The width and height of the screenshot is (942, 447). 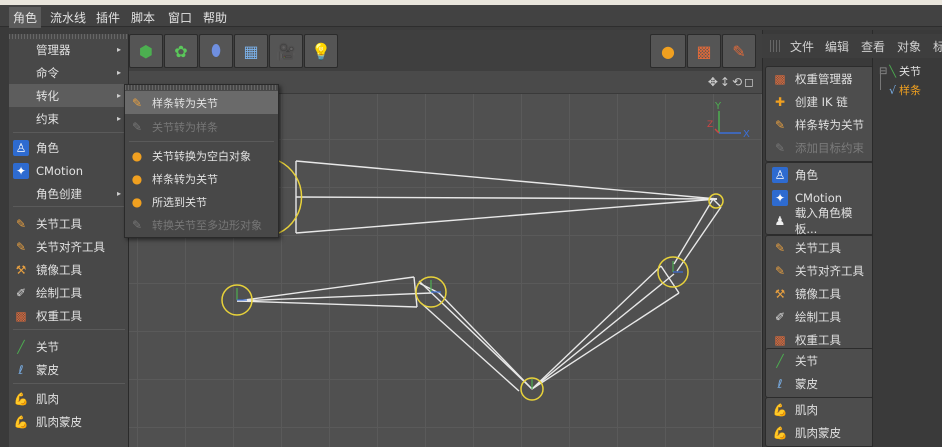 What do you see at coordinates (909, 46) in the screenshot?
I see `om-menu-object: 对象` at bounding box center [909, 46].